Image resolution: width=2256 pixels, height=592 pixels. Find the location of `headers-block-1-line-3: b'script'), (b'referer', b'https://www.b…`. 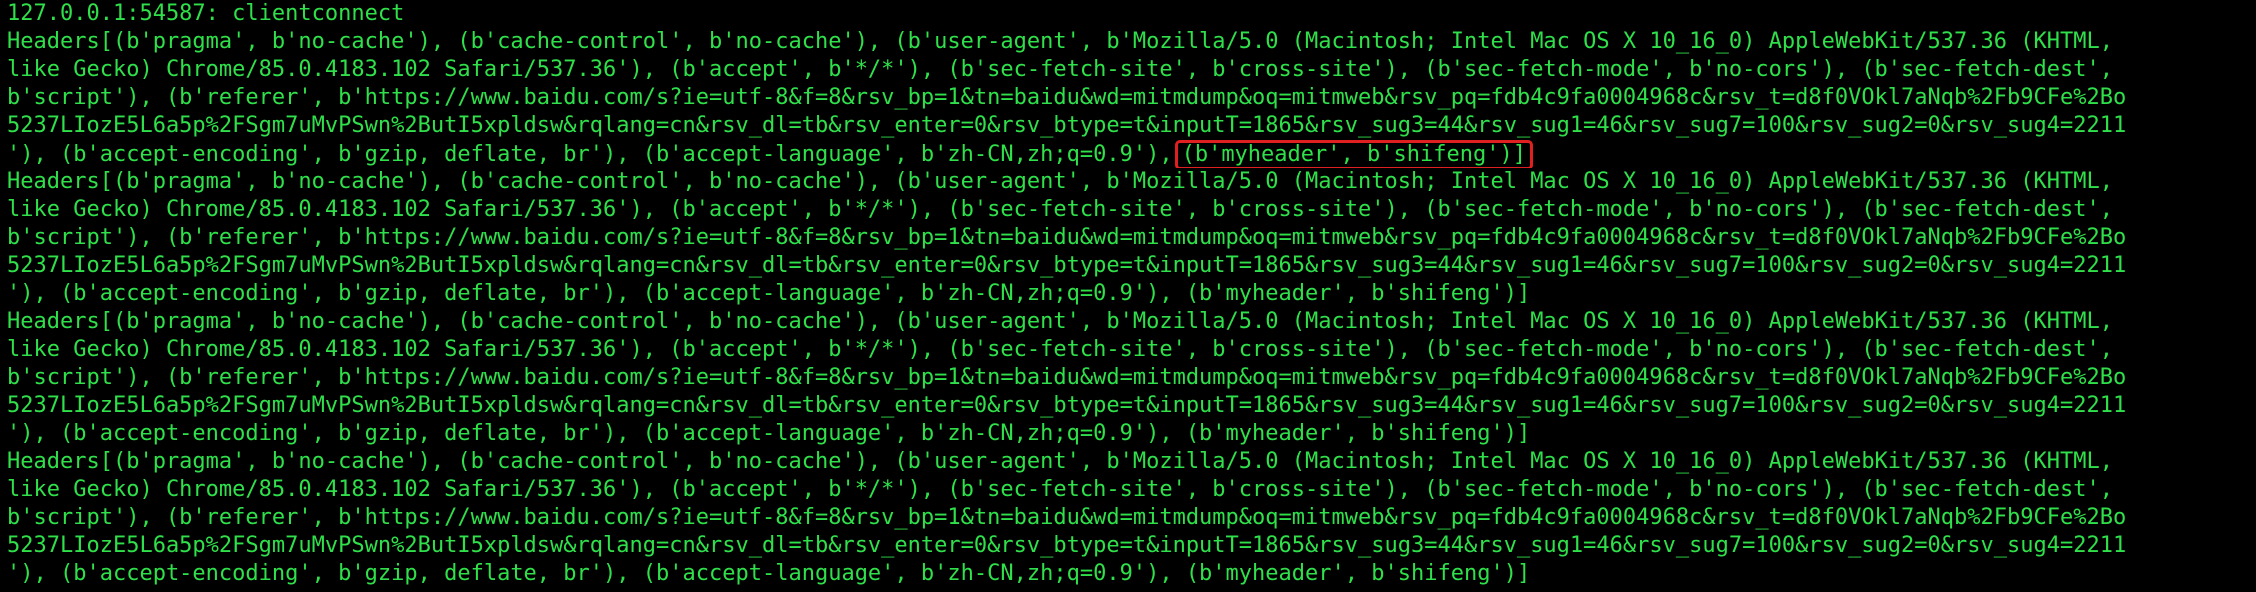

headers-block-1-line-3: b'script'), (b'referer', b'https://www.b… is located at coordinates (1067, 97).